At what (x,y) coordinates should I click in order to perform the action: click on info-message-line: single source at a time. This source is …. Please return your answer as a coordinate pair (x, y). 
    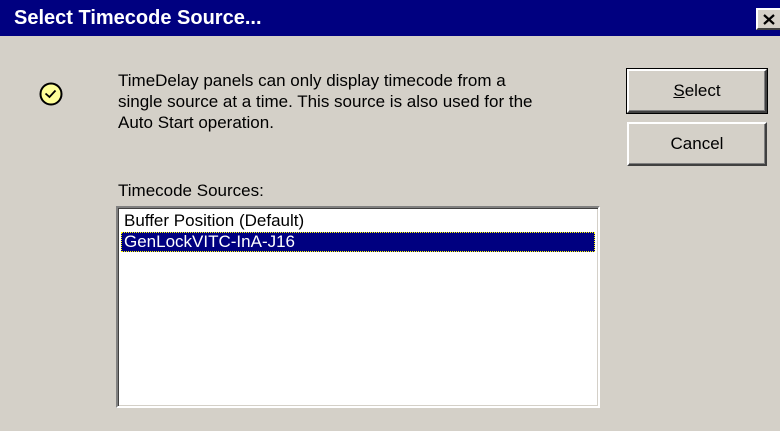
    Looking at the image, I should click on (325, 101).